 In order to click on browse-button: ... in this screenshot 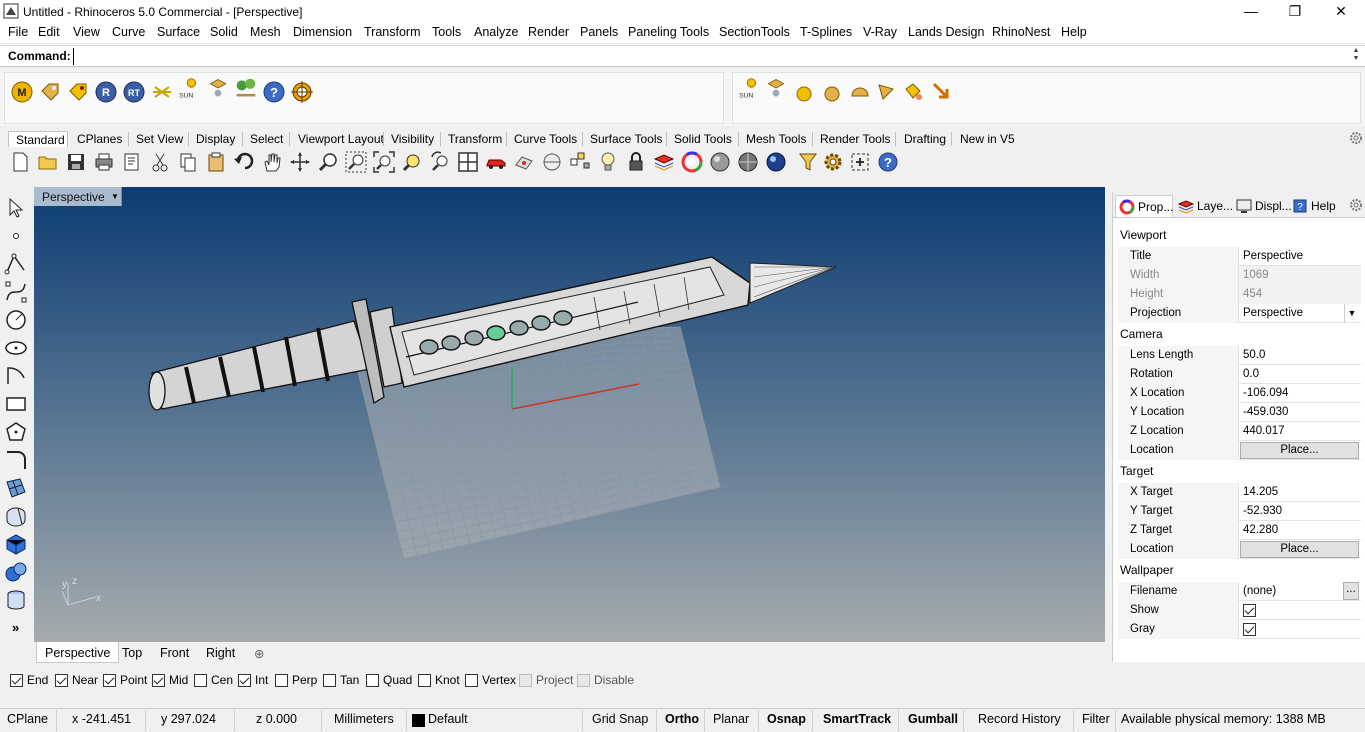, I will do `click(1351, 591)`.